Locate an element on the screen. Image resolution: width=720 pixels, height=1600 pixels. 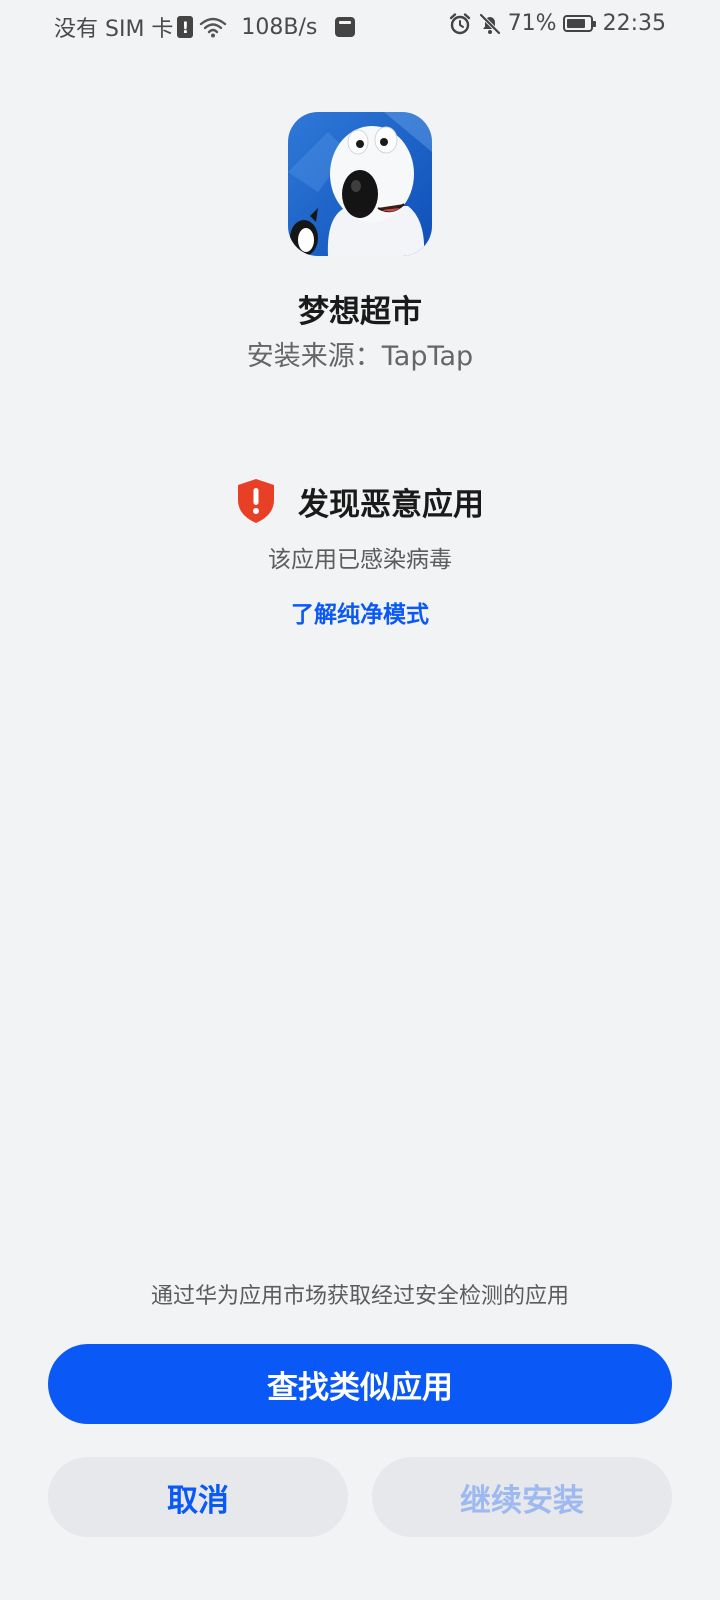
find-similar-apps-button: 查找类似应用 is located at coordinates (360, 1384).